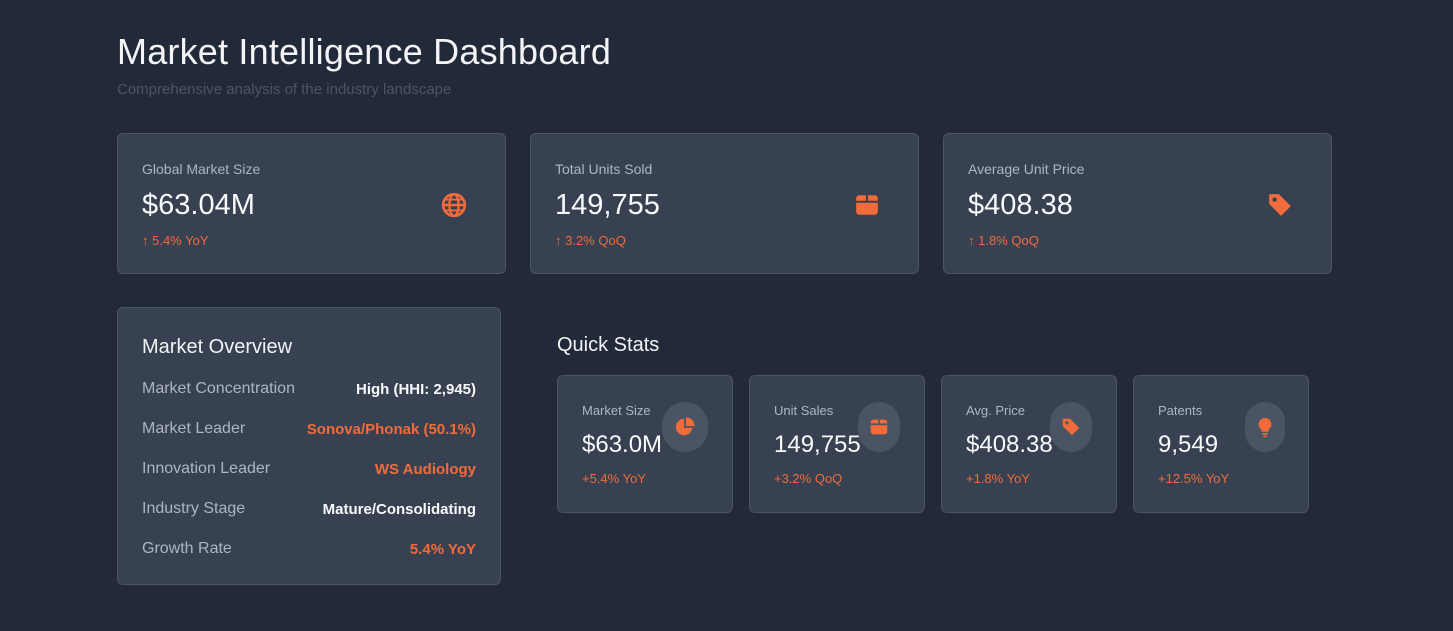 Image resolution: width=1453 pixels, height=631 pixels. I want to click on stat-label: Unit Sales, so click(804, 410).